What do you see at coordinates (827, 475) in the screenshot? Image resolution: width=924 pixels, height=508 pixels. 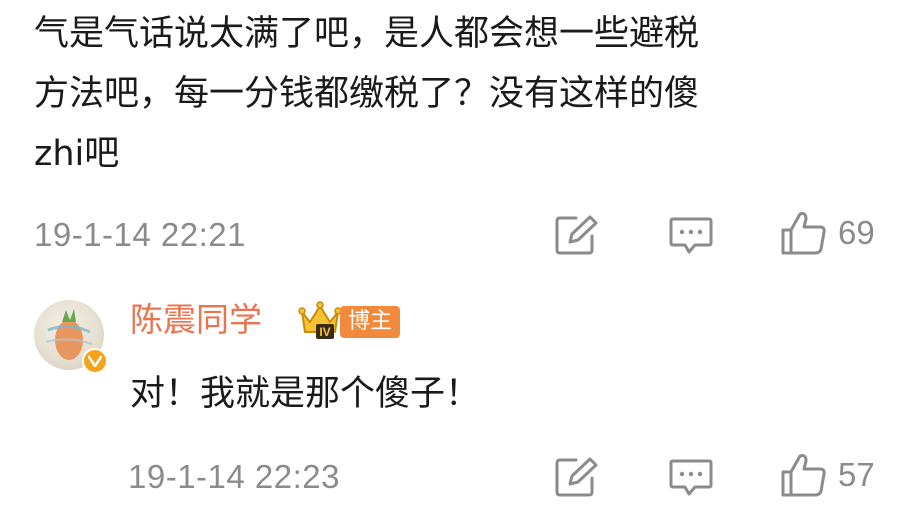 I see `like-button: 57` at bounding box center [827, 475].